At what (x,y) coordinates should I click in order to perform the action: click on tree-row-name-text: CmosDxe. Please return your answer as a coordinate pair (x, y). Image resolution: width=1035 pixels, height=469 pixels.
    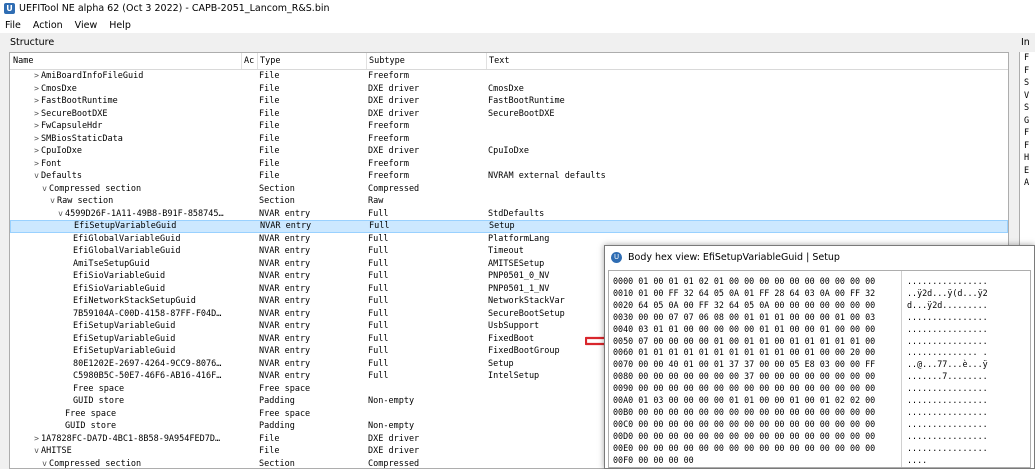
    Looking at the image, I should click on (59, 88).